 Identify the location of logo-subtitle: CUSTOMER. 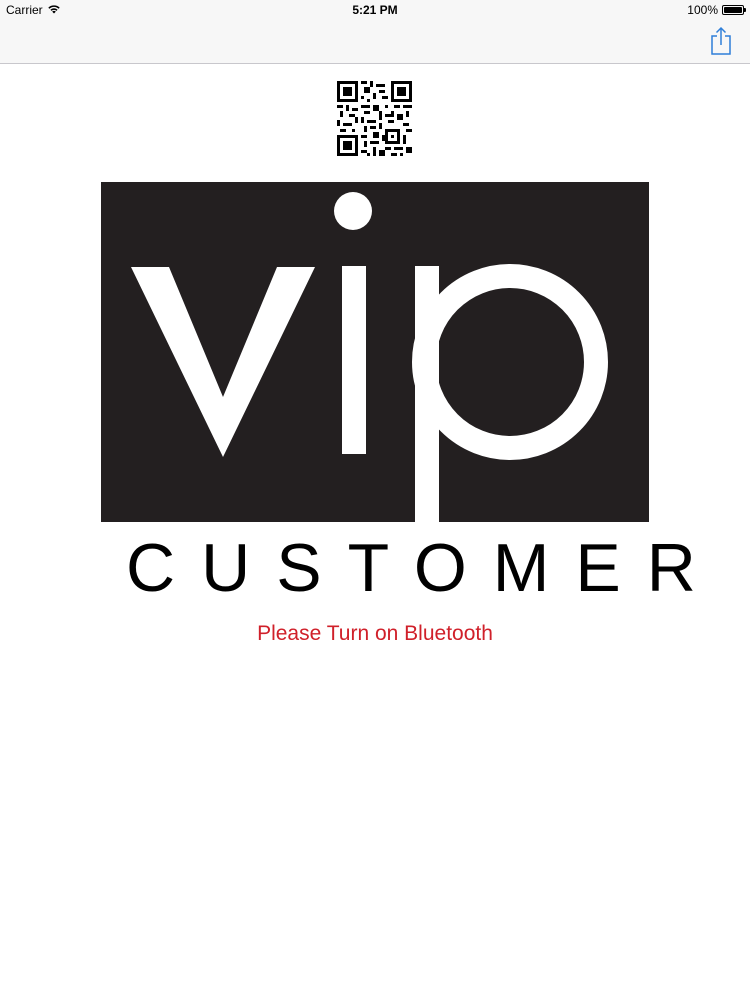
(424, 568).